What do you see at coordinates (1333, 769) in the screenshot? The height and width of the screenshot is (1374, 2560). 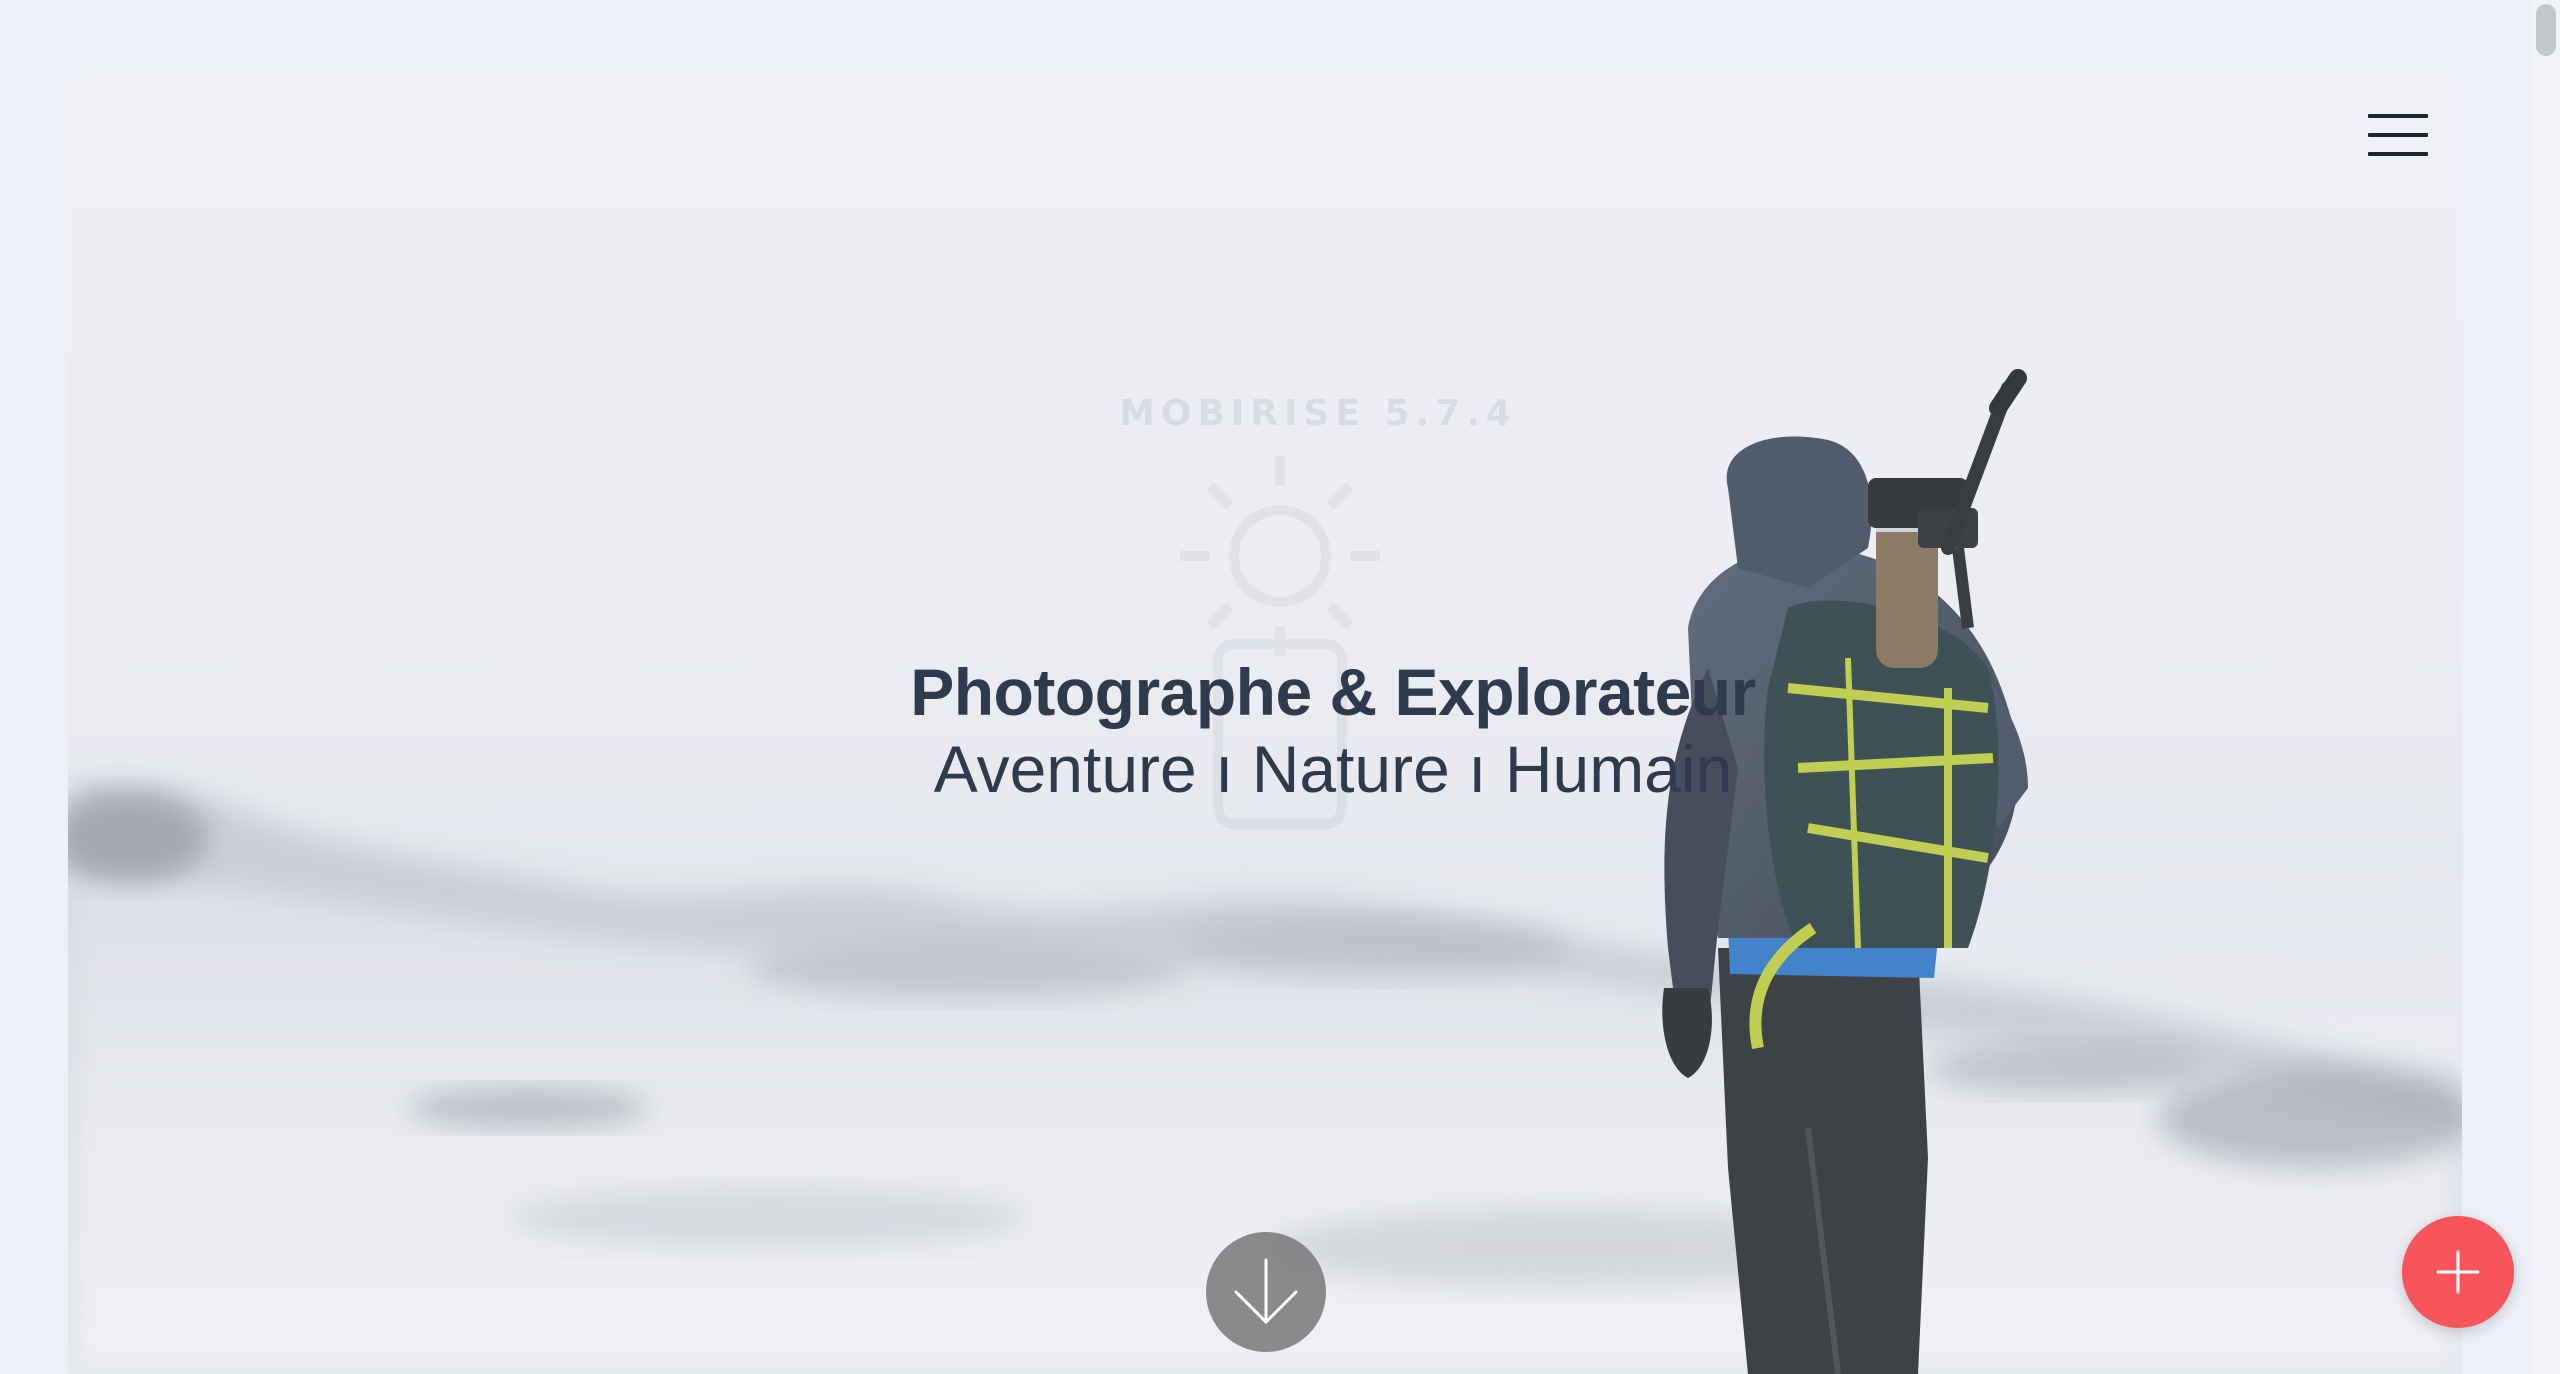 I see `page-subtitle: Aventure ı Nature ı Humain` at bounding box center [1333, 769].